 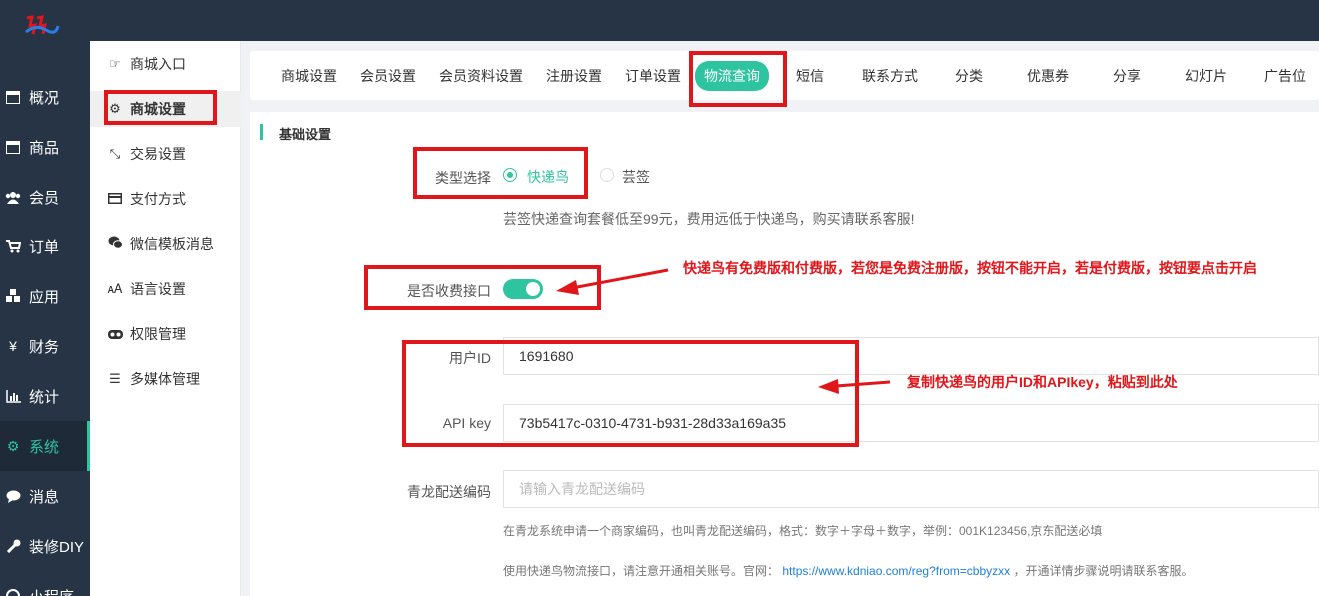 I want to click on annotation-note-copy: 复制快递鸟的用户ID和APIkey，粘贴到此处, so click(x=1042, y=382).